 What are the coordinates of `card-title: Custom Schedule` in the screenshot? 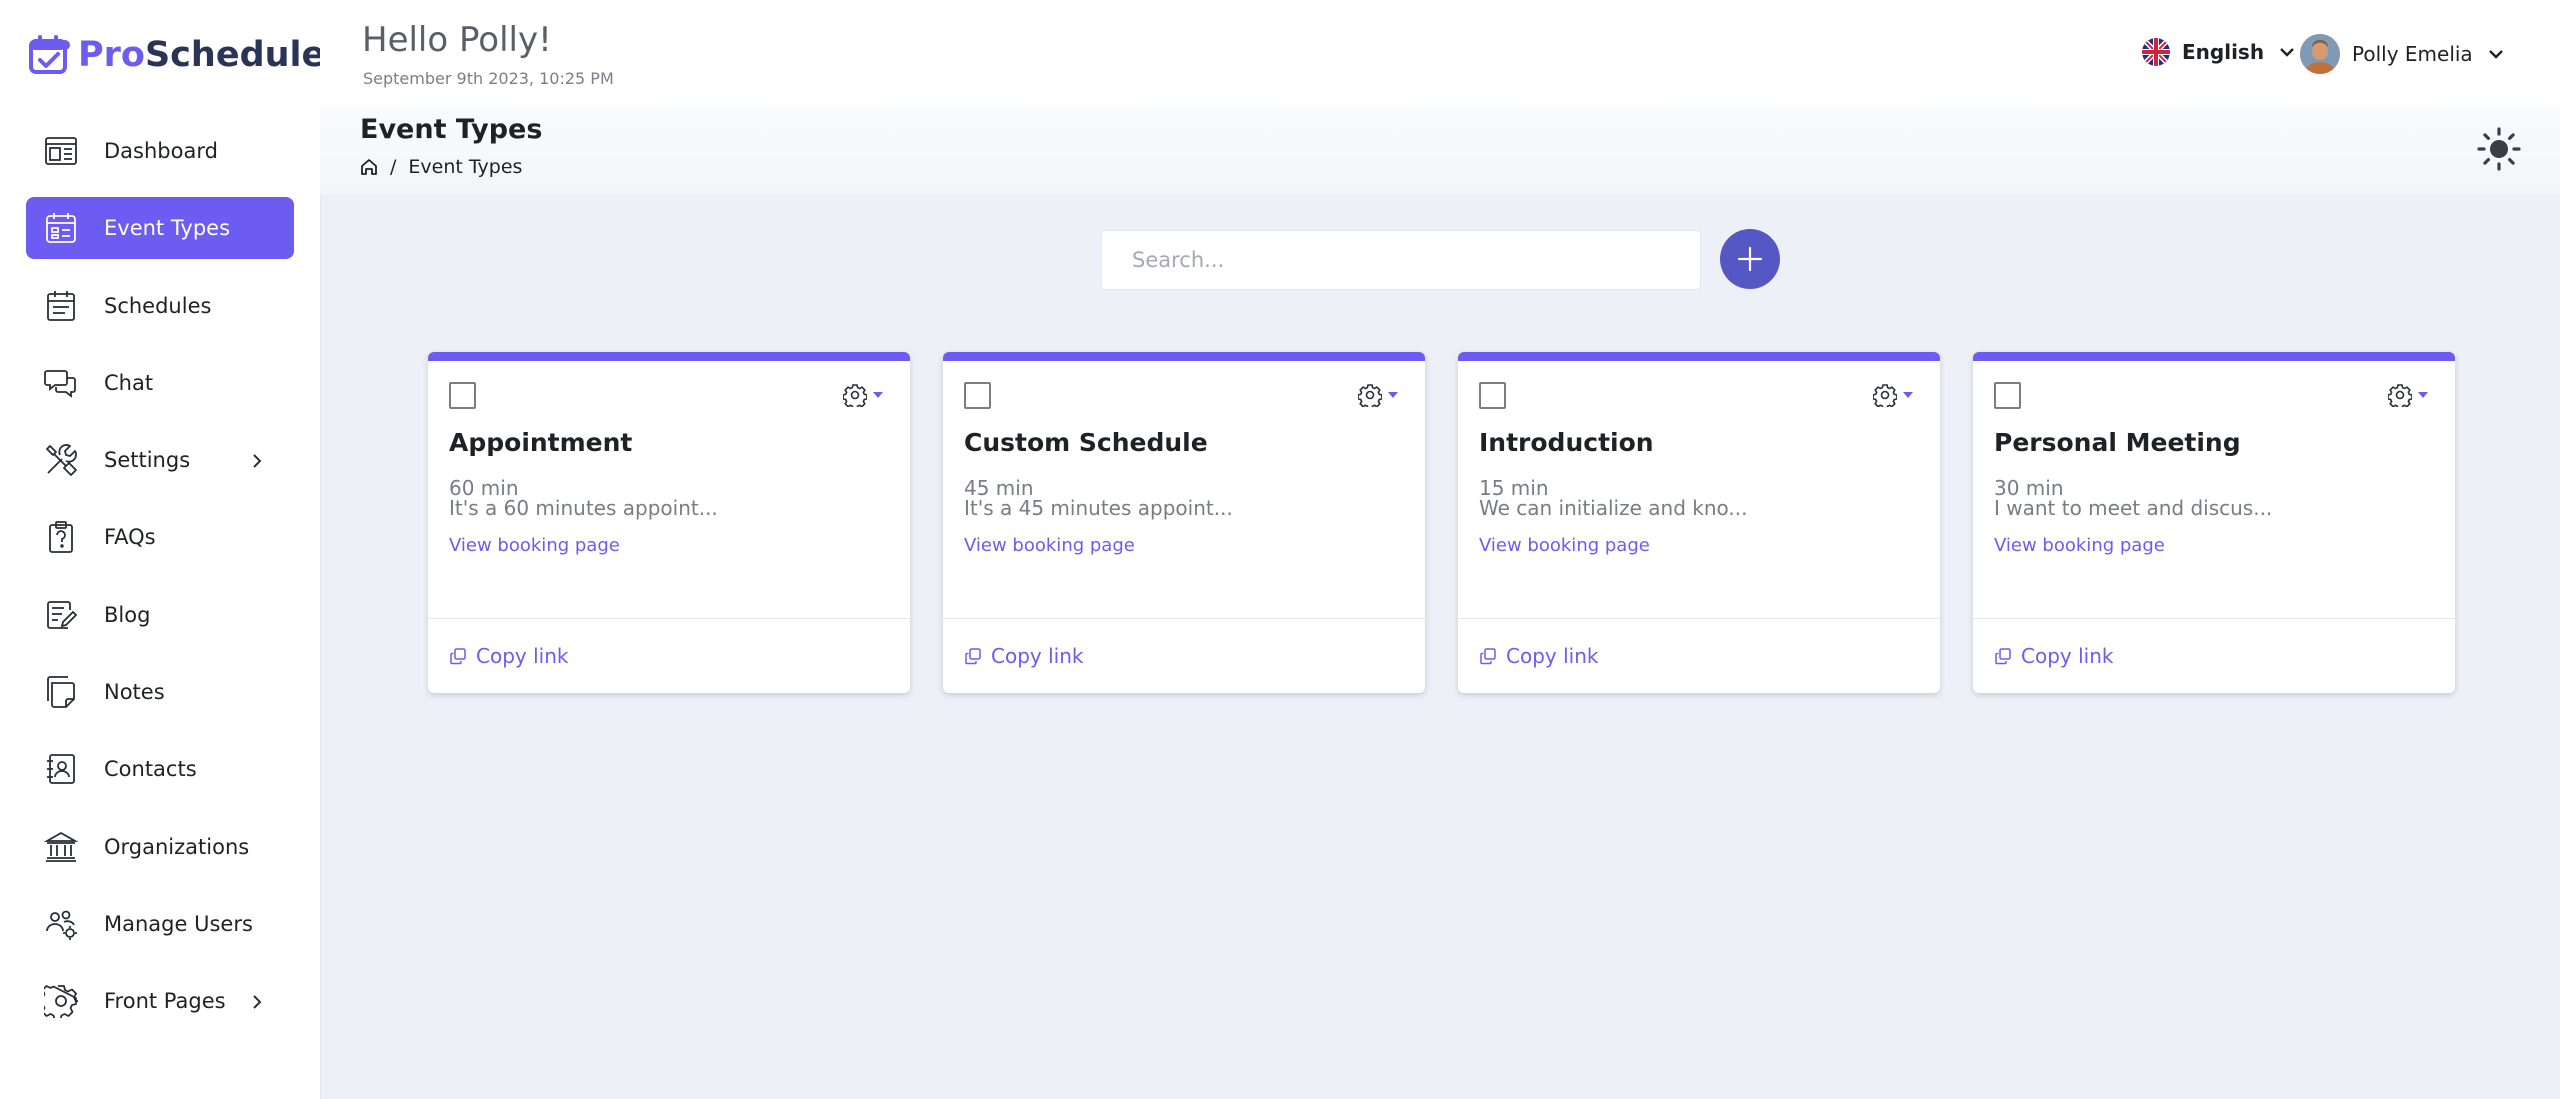 It's located at (1086, 442).